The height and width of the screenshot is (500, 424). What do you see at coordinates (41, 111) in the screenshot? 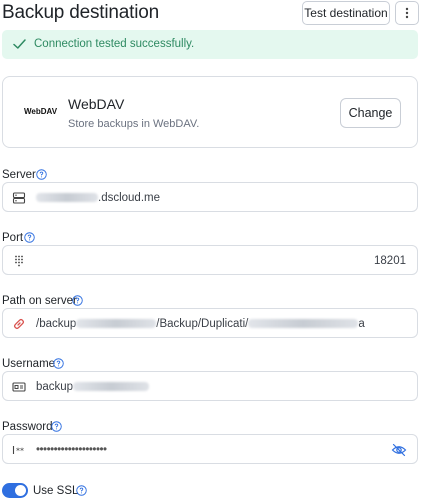
I see `webdav-logo: WebDAV` at bounding box center [41, 111].